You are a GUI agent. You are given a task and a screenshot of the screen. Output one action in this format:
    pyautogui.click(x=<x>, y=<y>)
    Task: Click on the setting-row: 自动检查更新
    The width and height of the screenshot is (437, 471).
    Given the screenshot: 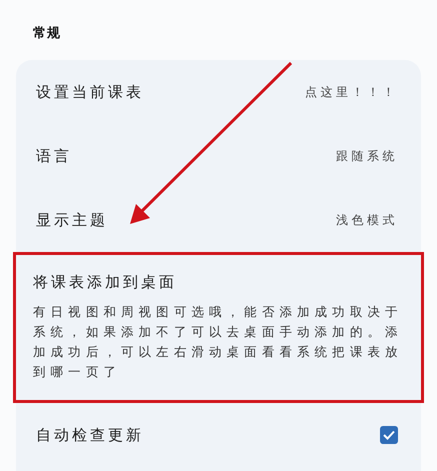 What is the action you would take?
    pyautogui.click(x=218, y=435)
    